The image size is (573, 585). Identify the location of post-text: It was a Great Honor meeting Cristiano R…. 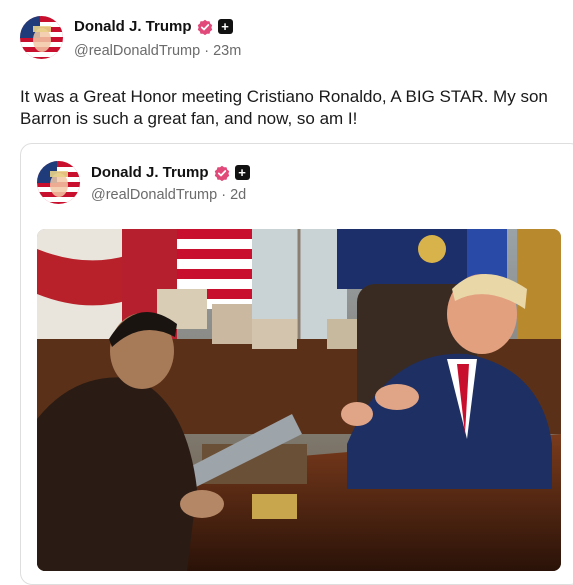
(284, 107).